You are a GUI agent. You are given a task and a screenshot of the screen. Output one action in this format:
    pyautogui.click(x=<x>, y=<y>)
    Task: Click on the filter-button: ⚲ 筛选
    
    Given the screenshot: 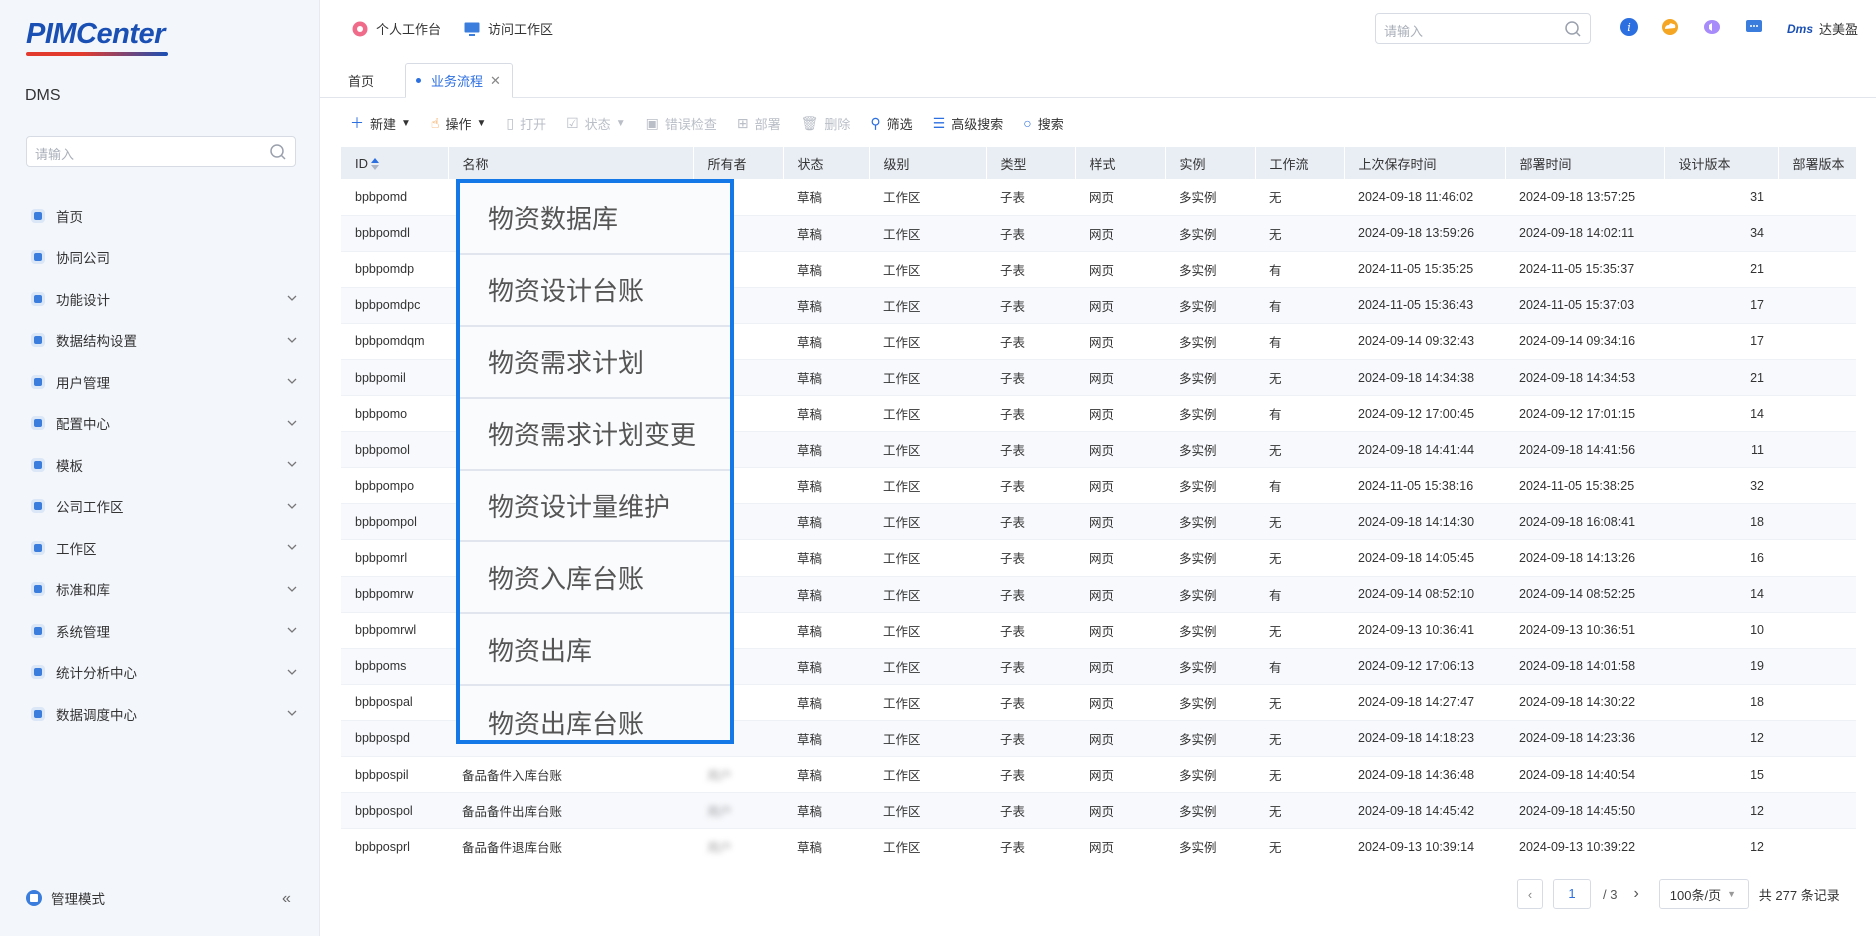 What is the action you would take?
    pyautogui.click(x=891, y=123)
    